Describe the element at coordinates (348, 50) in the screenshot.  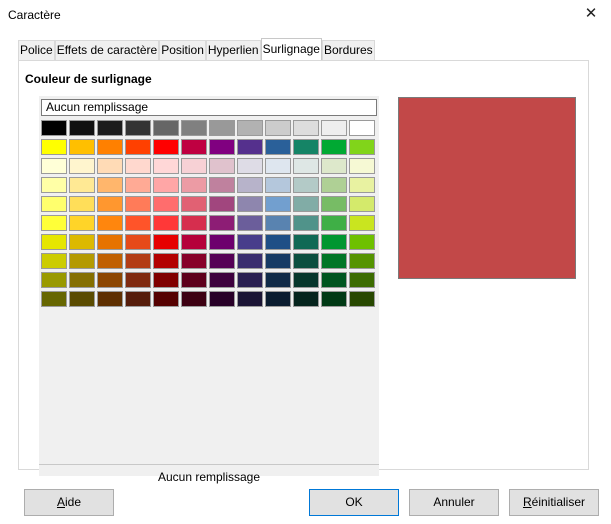
I see `tab-bordures: Bordures` at that location.